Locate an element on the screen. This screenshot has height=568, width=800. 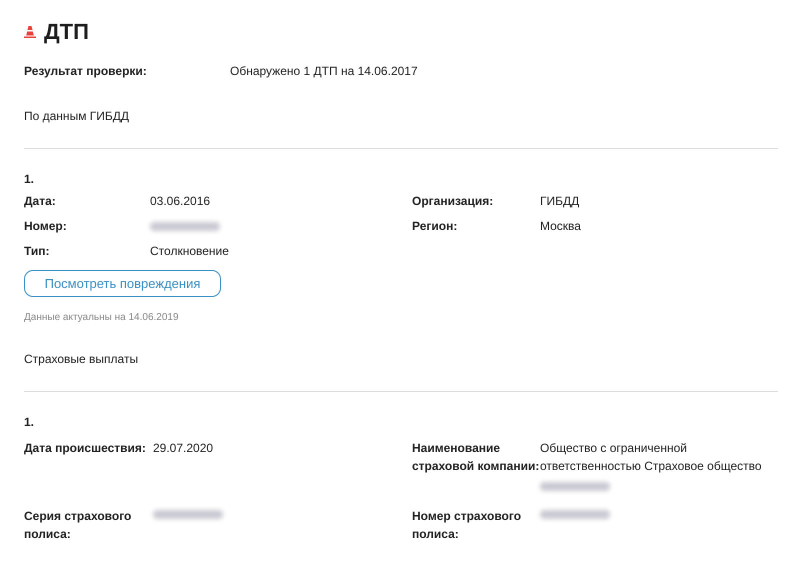
result-value: Обнаружено 1 ДТП на 14.06.2017 is located at coordinates (324, 71).